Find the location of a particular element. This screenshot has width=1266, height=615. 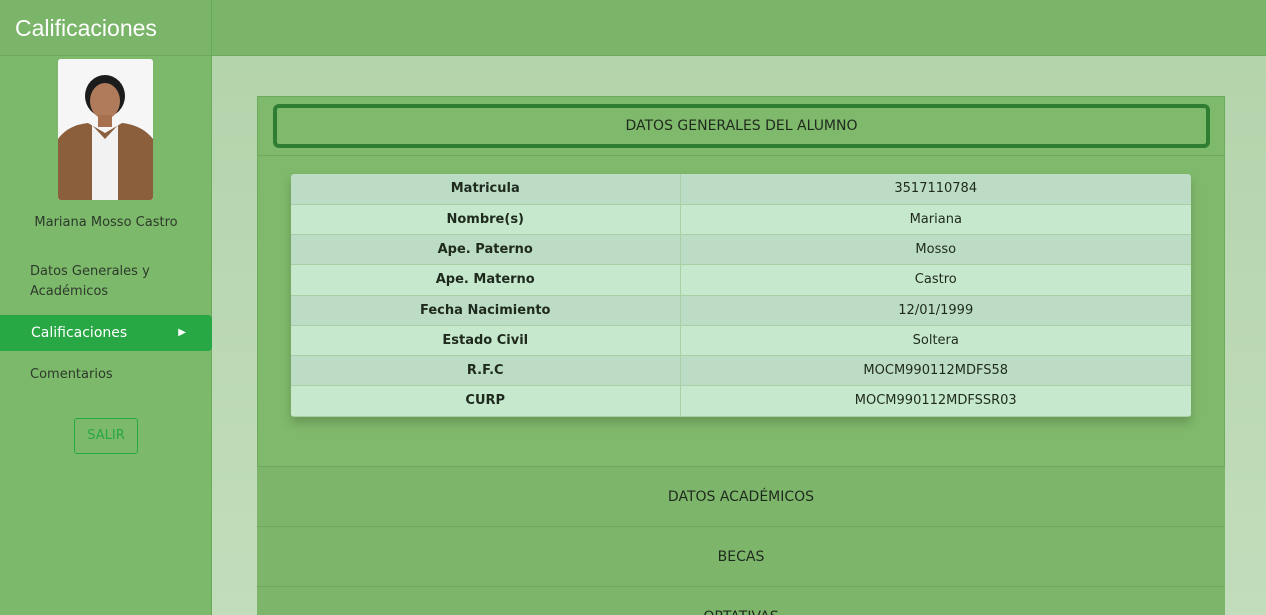

card-divider is located at coordinates (741, 155).